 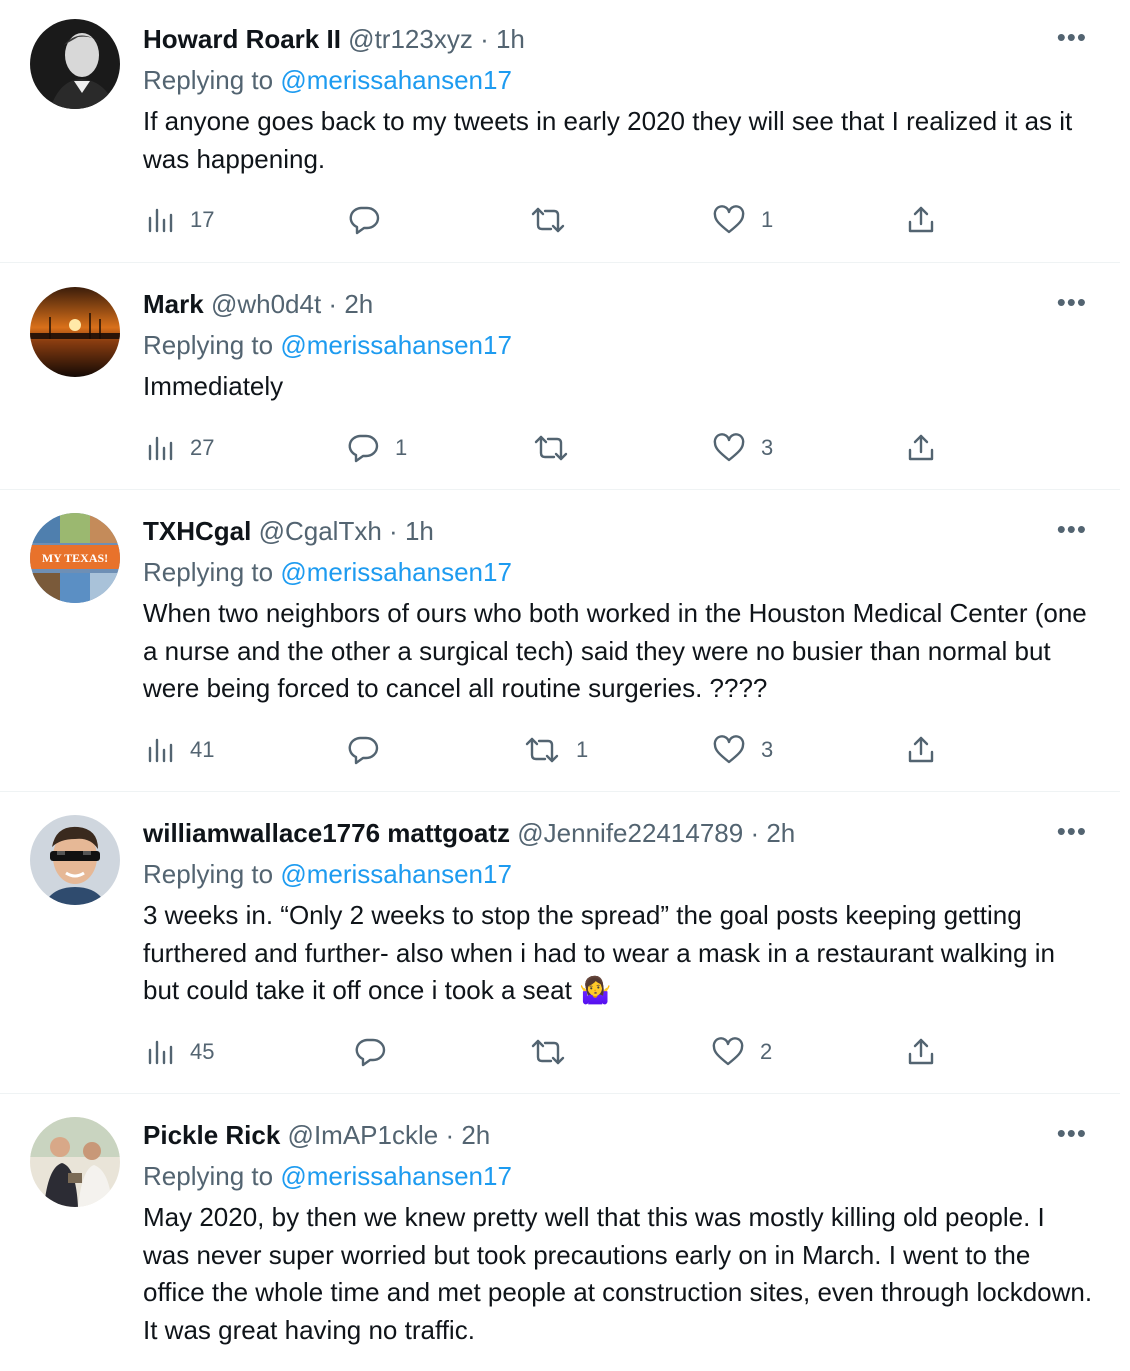 What do you see at coordinates (320, 531) in the screenshot?
I see `user-handle: @CgalTxh` at bounding box center [320, 531].